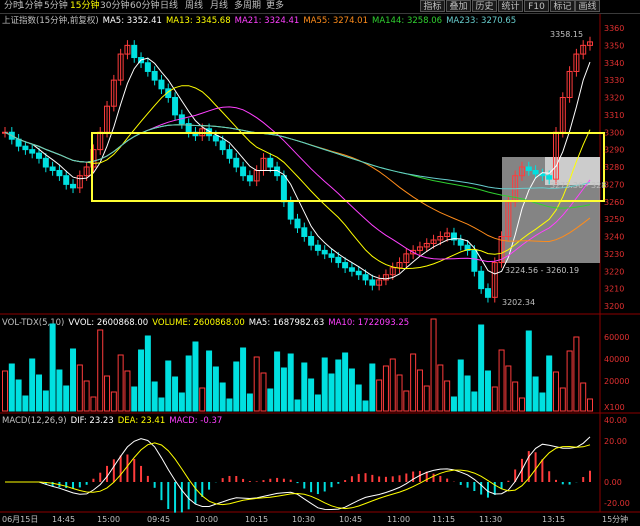 The height and width of the screenshot is (526, 640). I want to click on time-tick: 13:15, so click(553, 519).